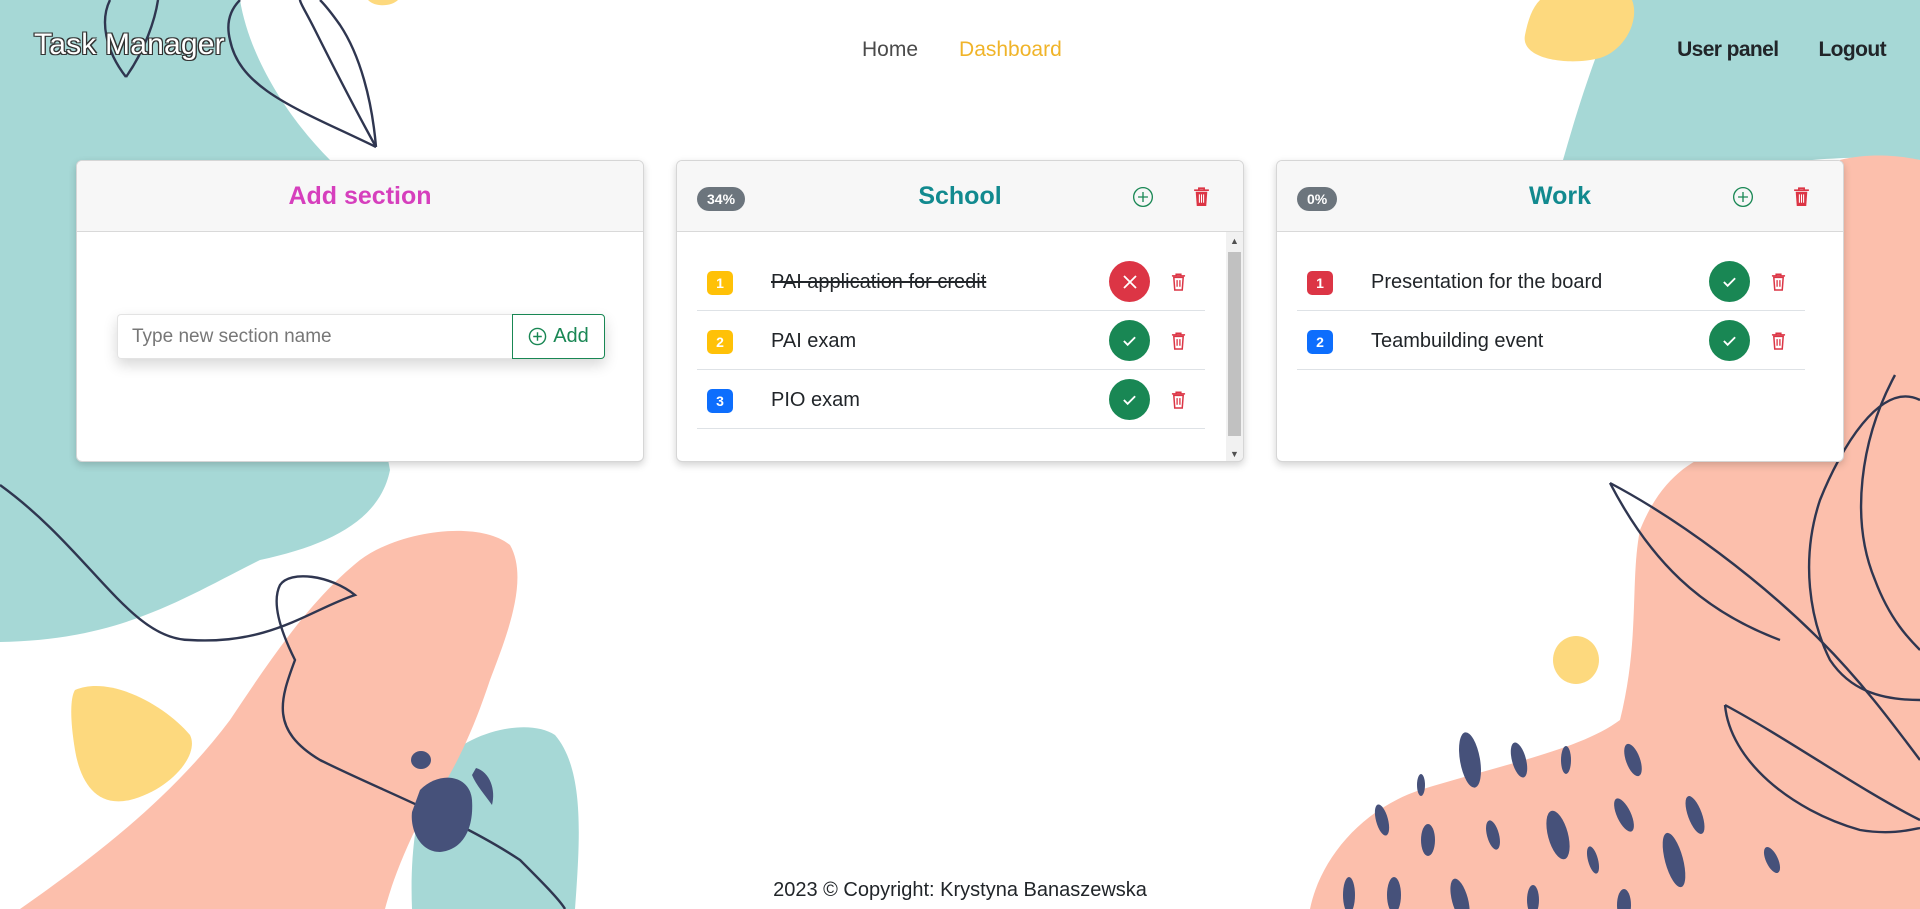 The height and width of the screenshot is (909, 1920). Describe the element at coordinates (129, 45) in the screenshot. I see `brand-logo: Task Manager` at that location.